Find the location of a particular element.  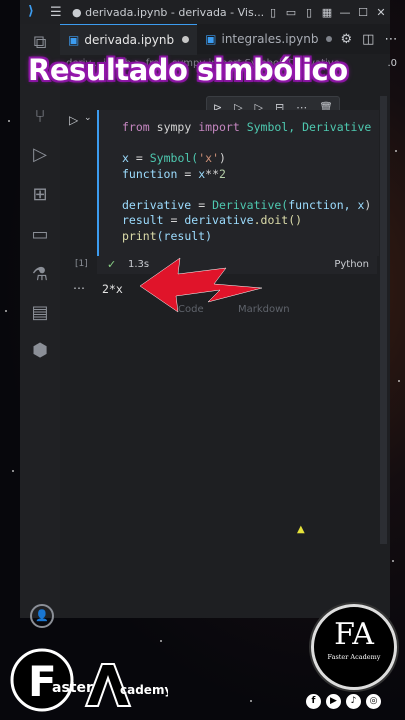

youtube-icon: ▶ is located at coordinates (333, 701).